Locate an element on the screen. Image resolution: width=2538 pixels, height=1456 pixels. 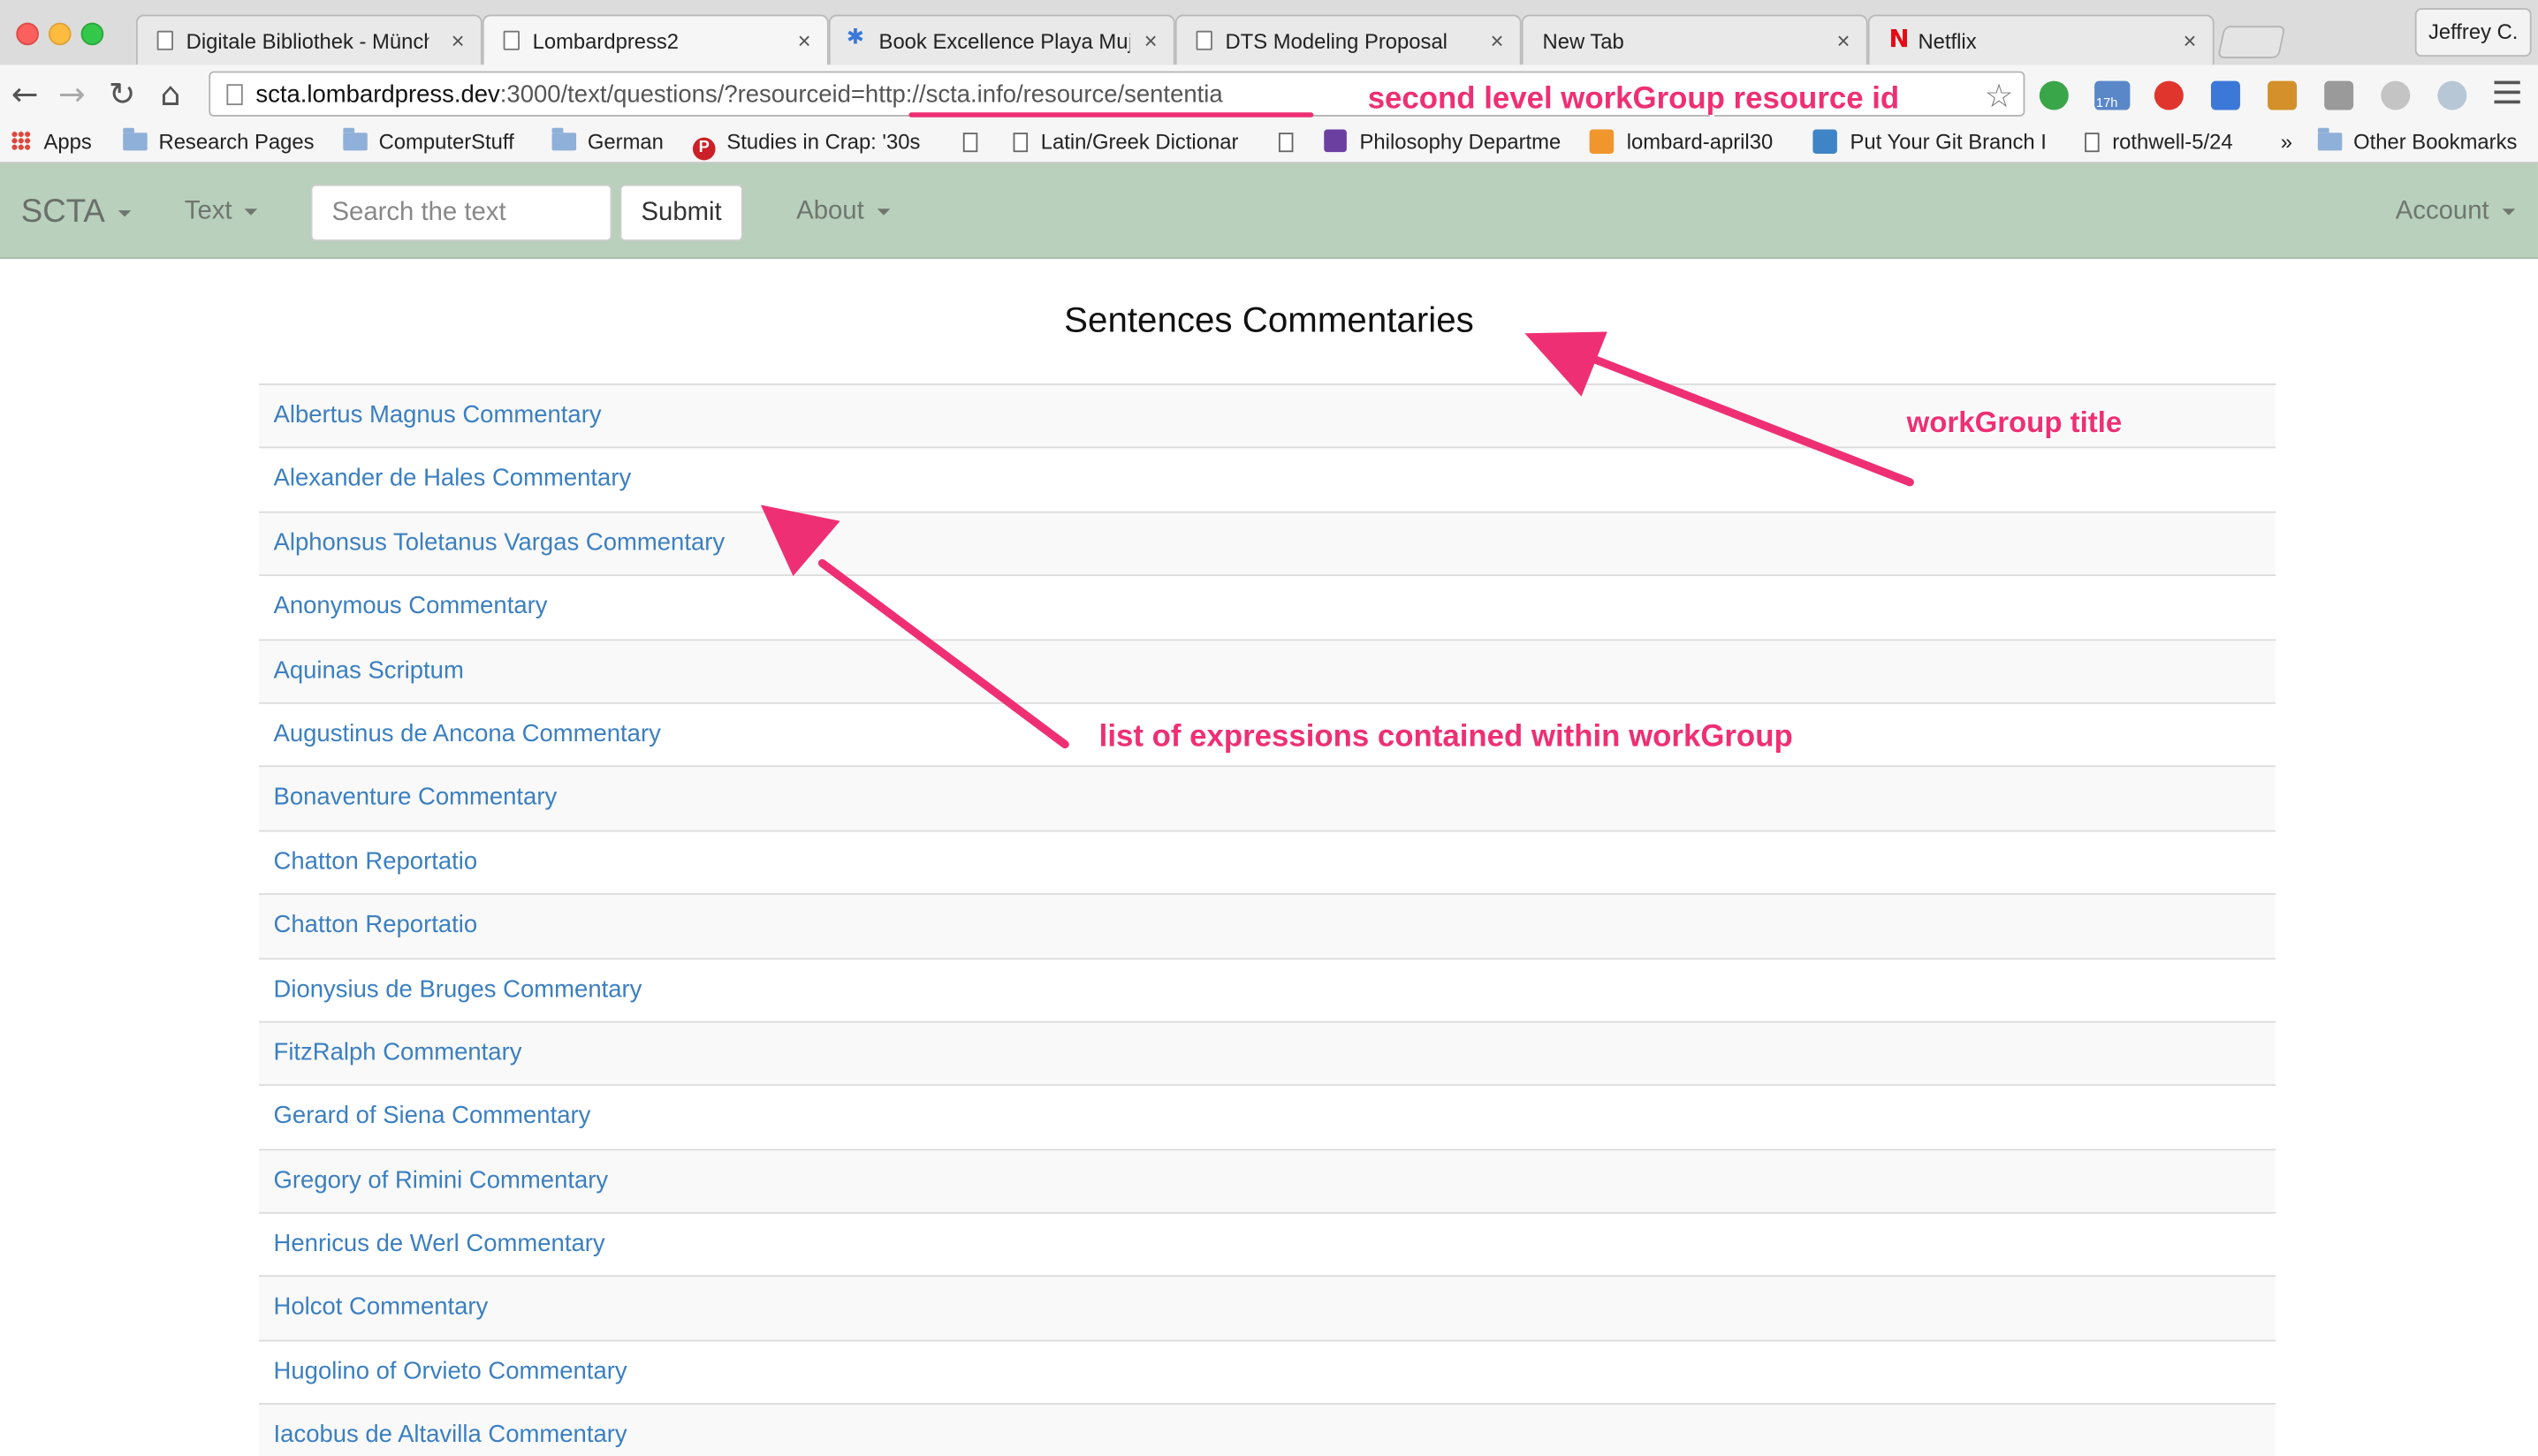
expression-link: Iacobus de Altavilla Commentary is located at coordinates (1267, 1431).